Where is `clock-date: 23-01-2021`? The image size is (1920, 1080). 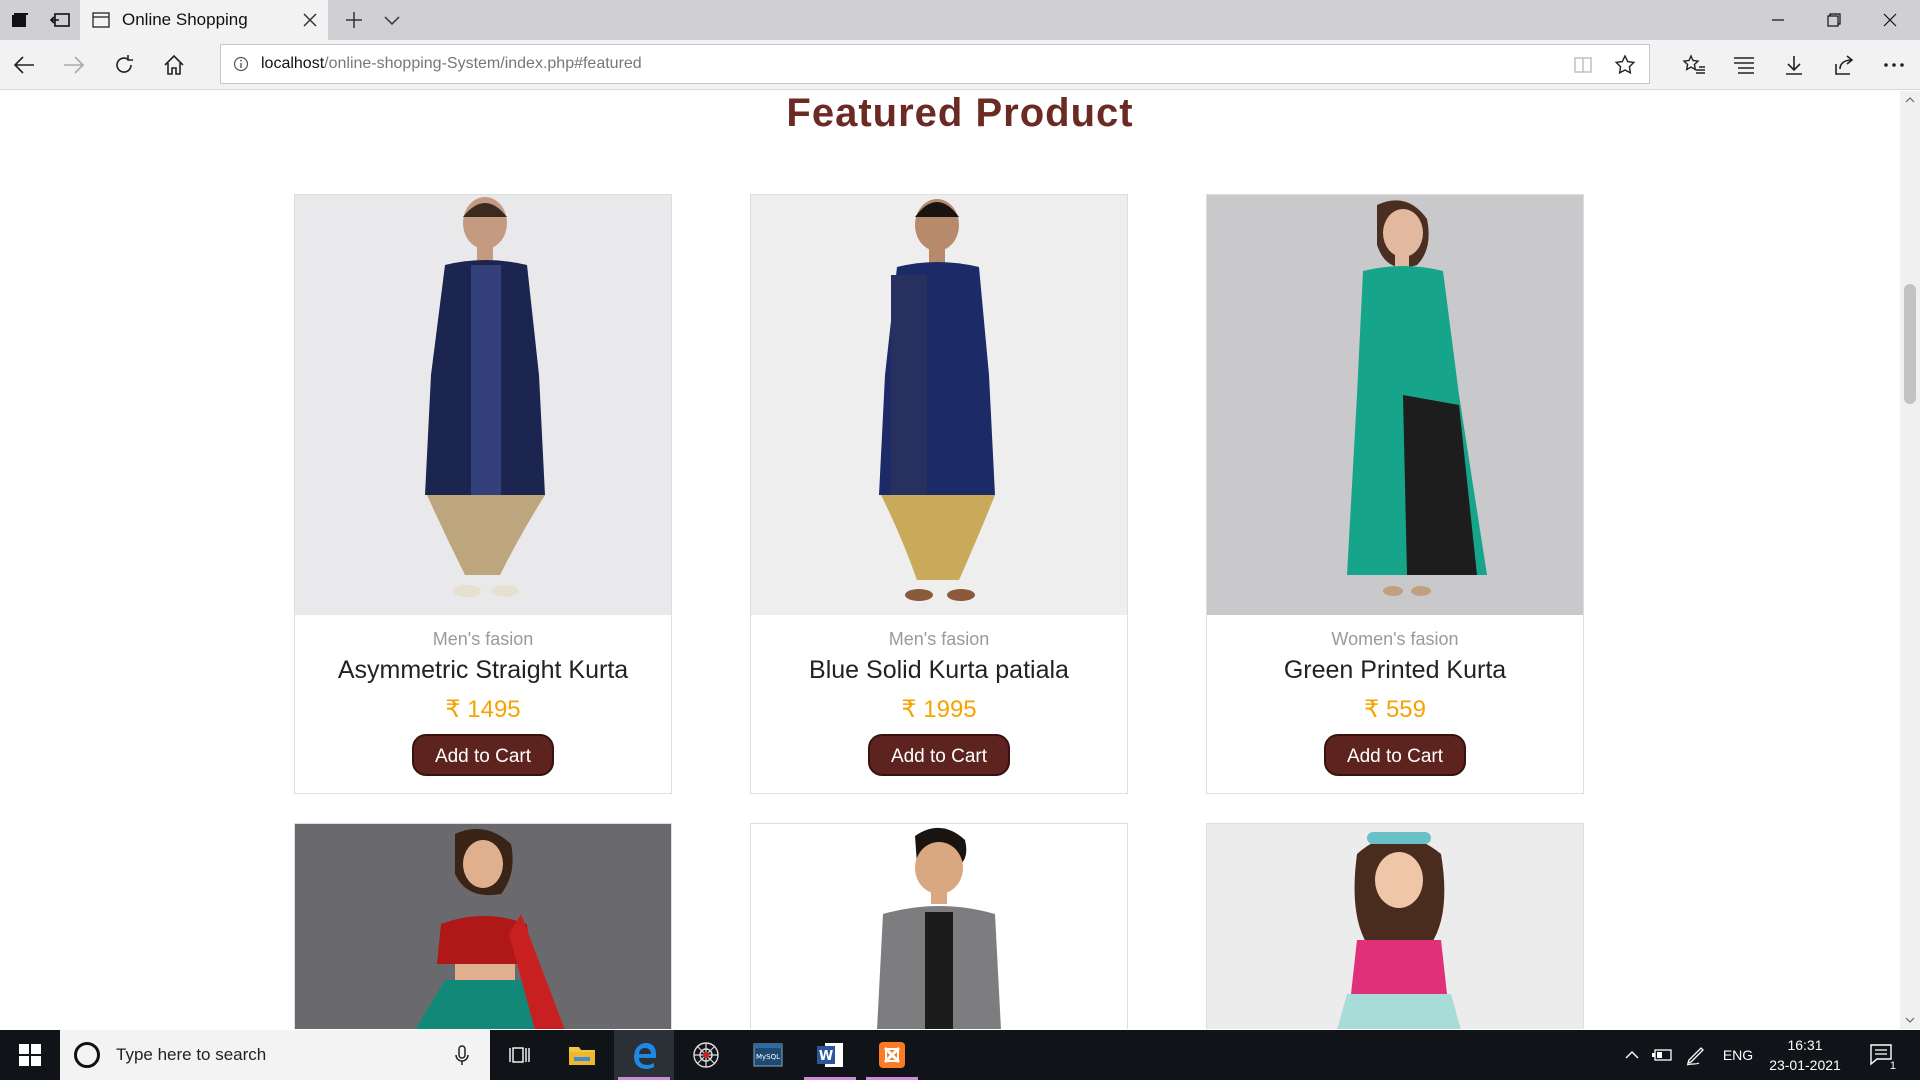 clock-date: 23-01-2021 is located at coordinates (1805, 1065).